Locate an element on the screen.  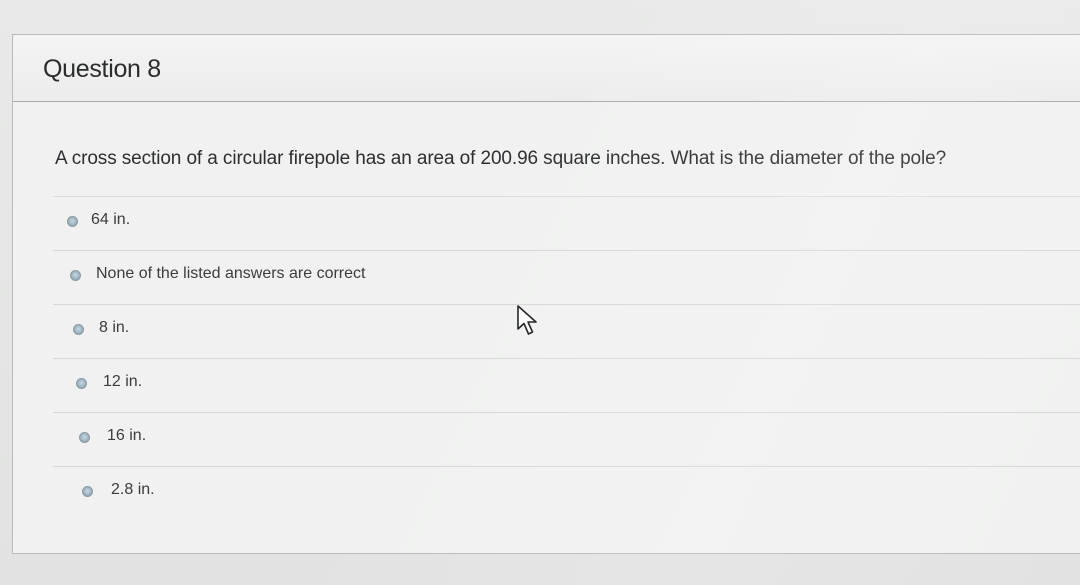
answer-option-16-in: 16 in. is located at coordinates (566, 439).